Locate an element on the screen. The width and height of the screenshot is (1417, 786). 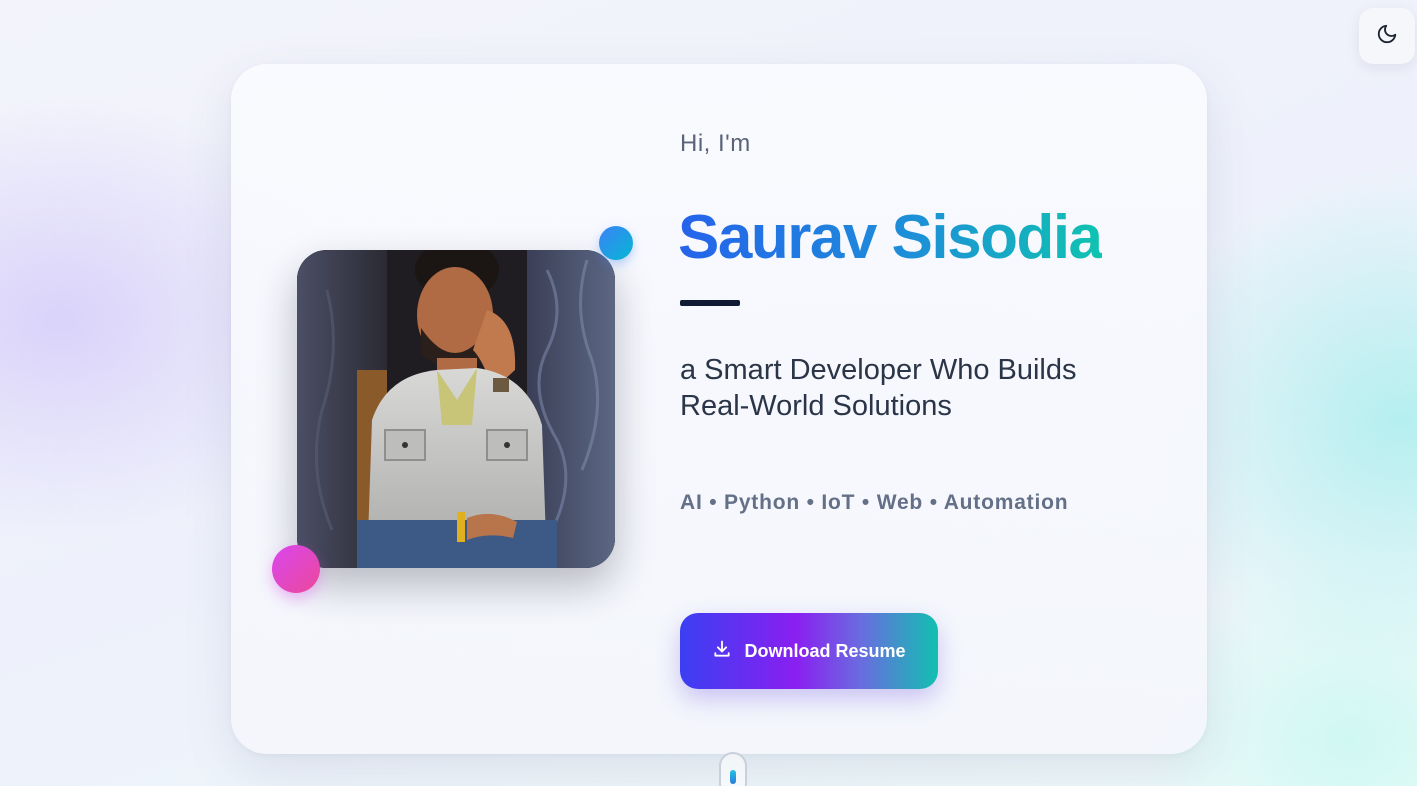
profile-photo is located at coordinates (456, 409).